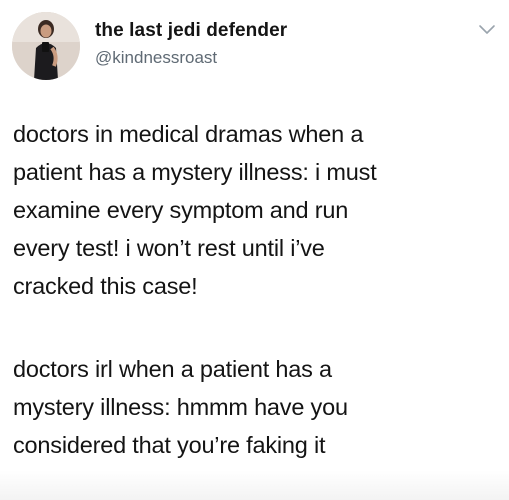  I want to click on chevron-down-icon, so click(487, 30).